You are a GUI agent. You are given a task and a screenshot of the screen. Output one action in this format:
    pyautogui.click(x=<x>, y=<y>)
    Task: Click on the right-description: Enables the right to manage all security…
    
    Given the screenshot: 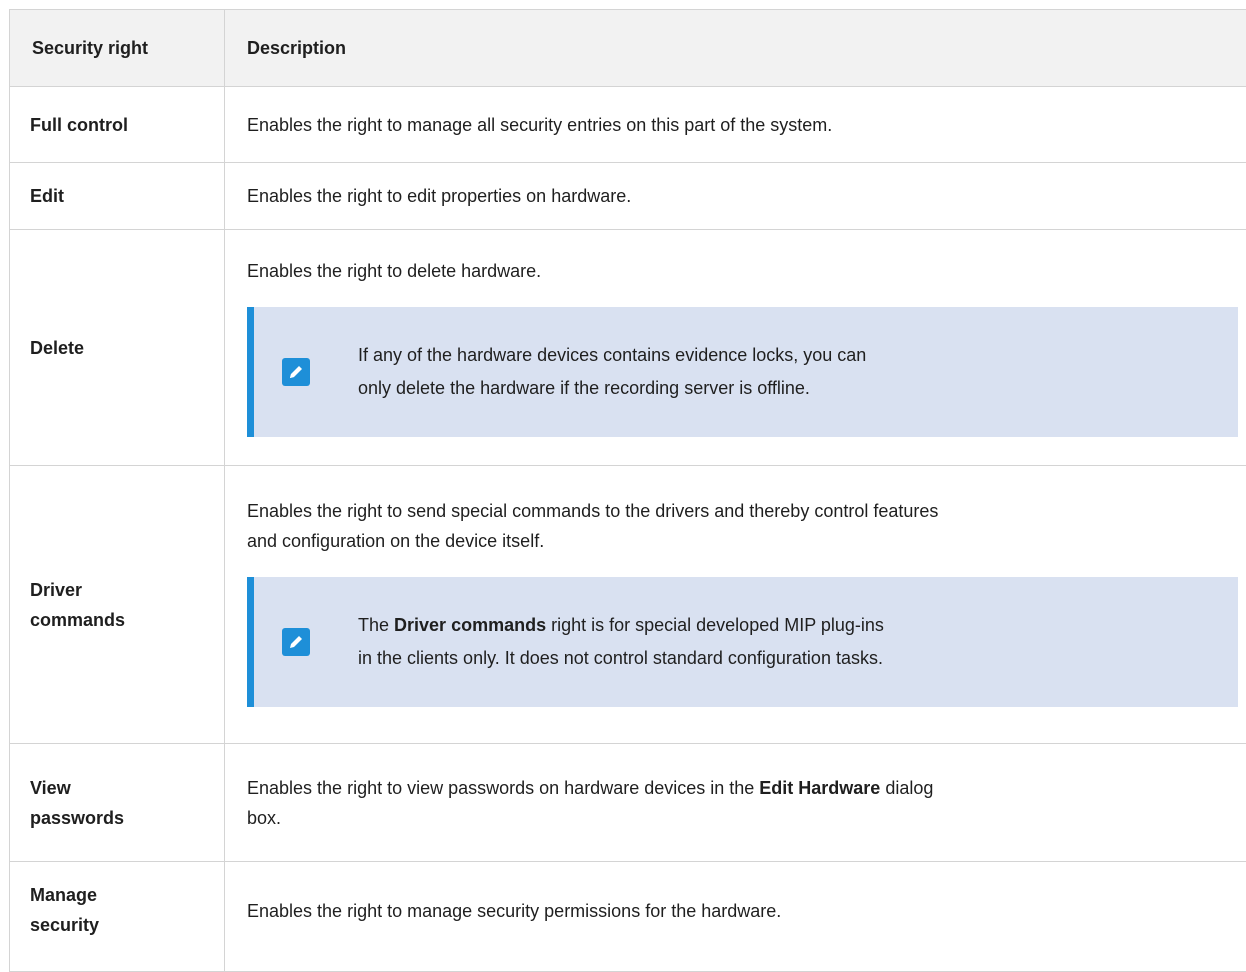 What is the action you would take?
    pyautogui.click(x=735, y=125)
    